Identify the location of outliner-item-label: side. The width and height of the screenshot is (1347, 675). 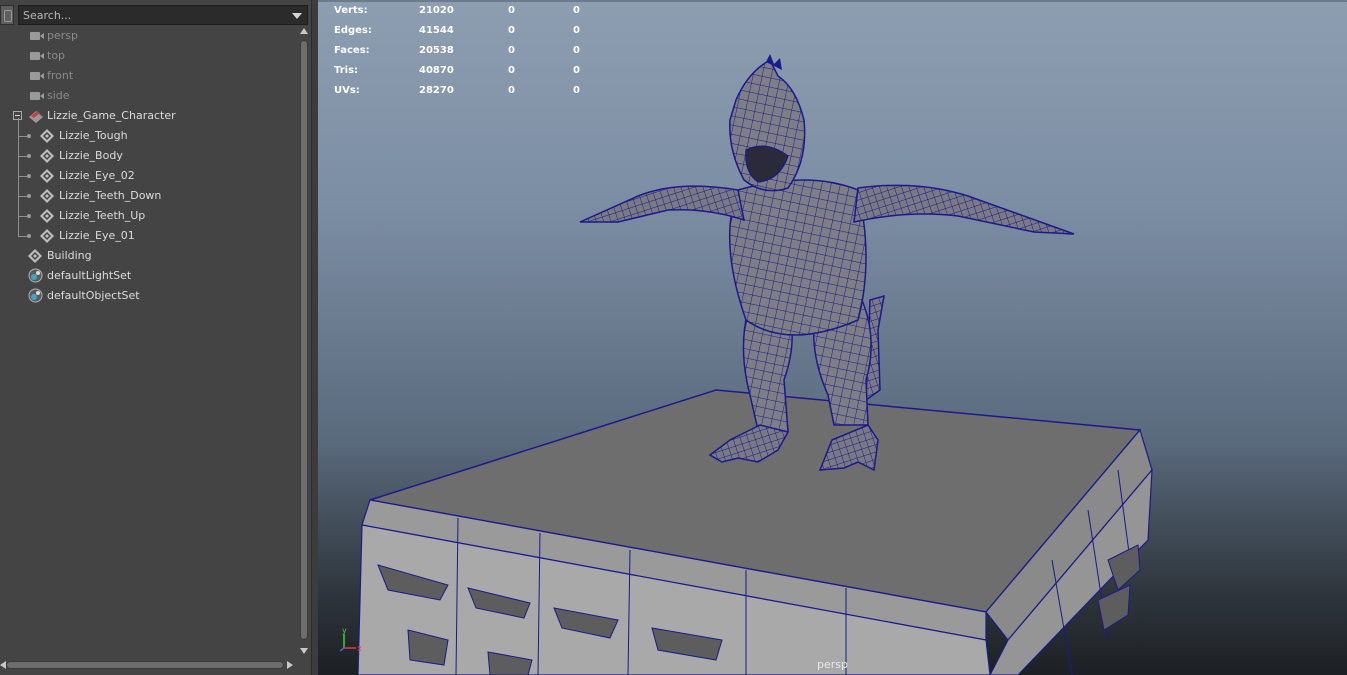
(58, 95).